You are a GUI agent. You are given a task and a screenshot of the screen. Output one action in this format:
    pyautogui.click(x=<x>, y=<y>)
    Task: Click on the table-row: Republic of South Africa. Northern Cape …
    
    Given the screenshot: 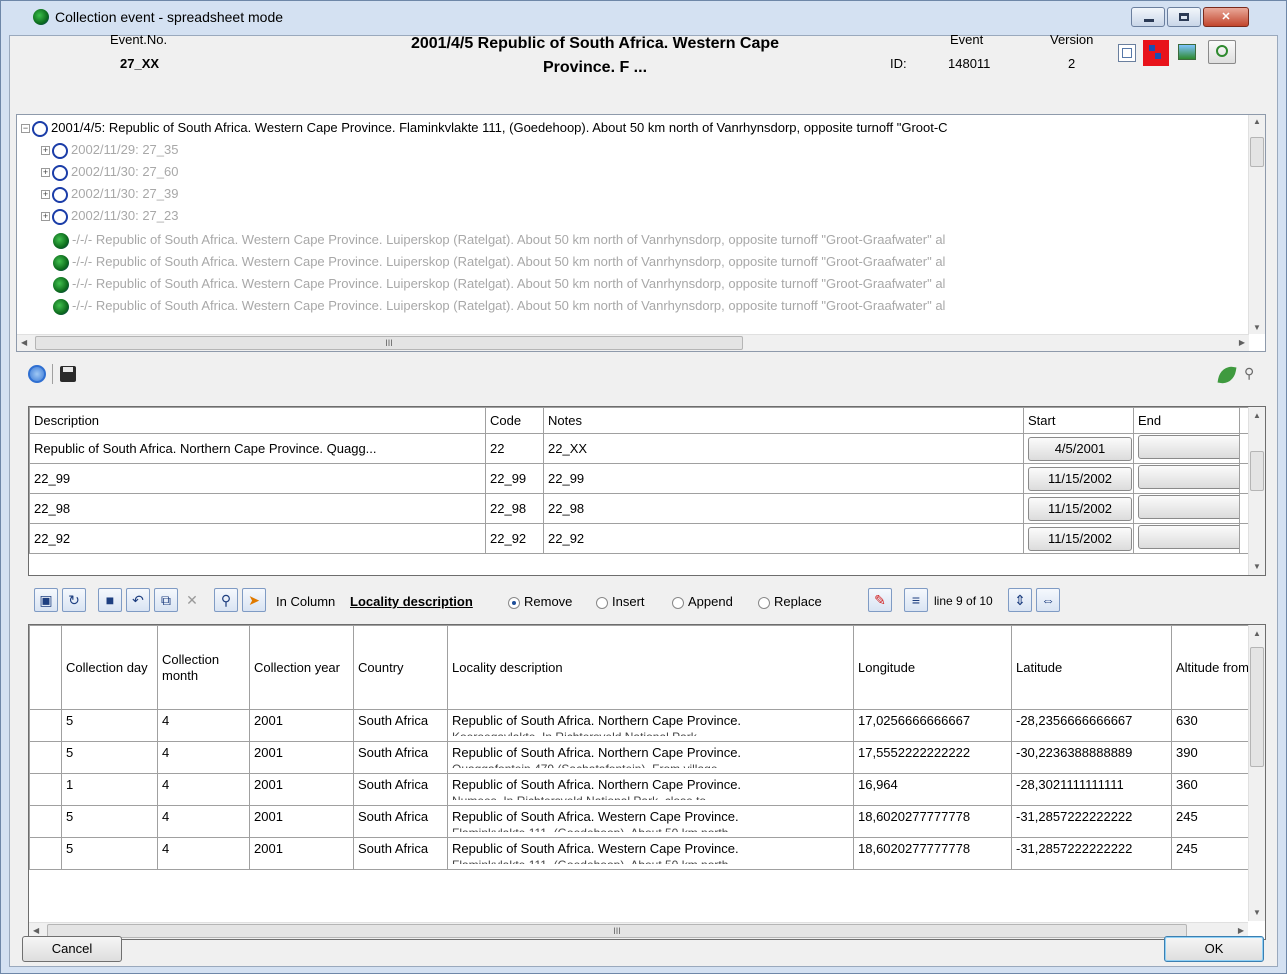 What is the action you would take?
    pyautogui.click(x=639, y=448)
    